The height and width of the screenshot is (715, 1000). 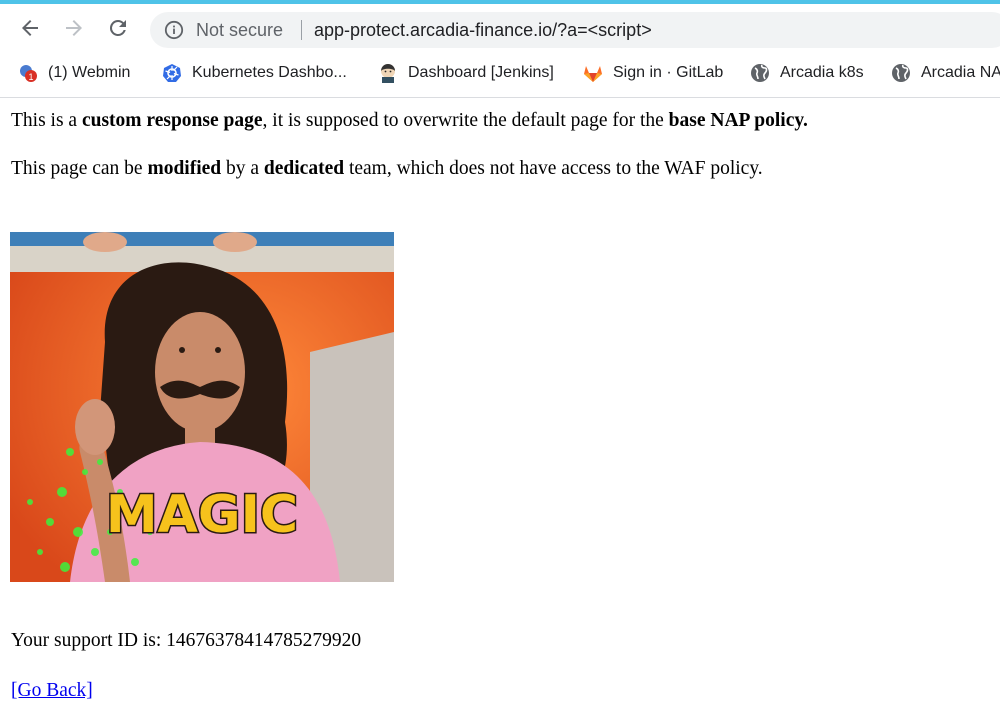 I want to click on modified-emphasis: modified, so click(x=184, y=168).